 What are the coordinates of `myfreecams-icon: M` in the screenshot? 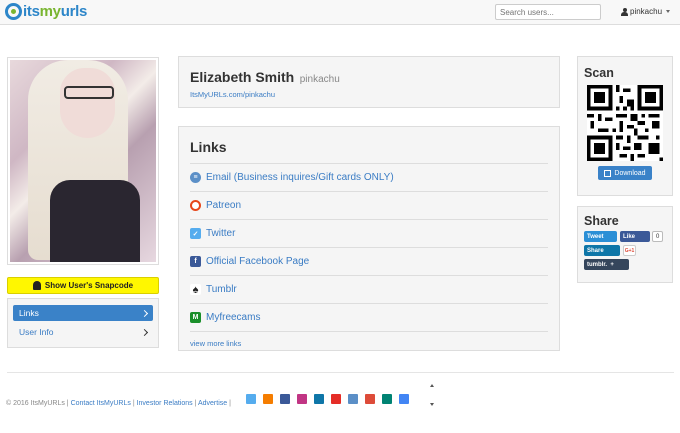 It's located at (195, 317).